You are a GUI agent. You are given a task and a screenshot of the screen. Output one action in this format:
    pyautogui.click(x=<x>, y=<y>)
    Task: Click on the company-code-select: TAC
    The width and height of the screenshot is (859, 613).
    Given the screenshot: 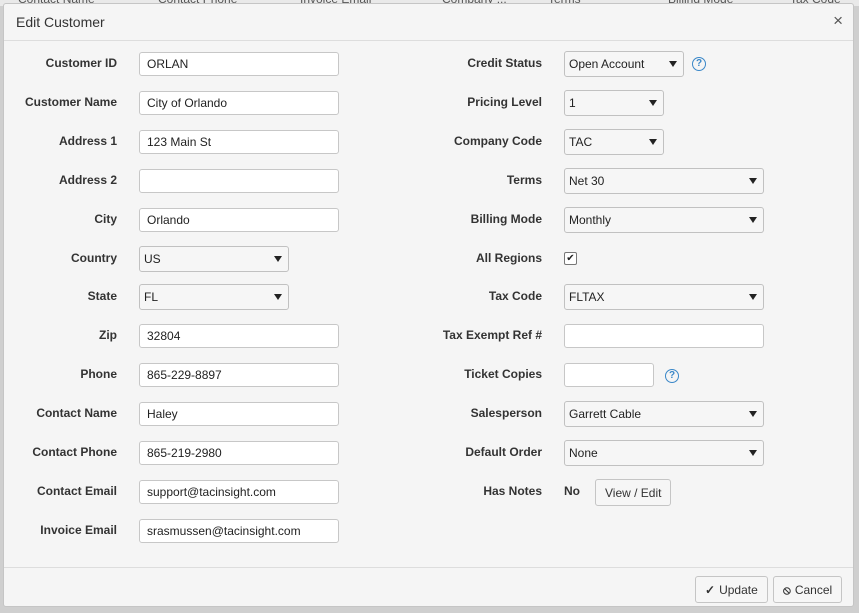 What is the action you would take?
    pyautogui.click(x=614, y=142)
    